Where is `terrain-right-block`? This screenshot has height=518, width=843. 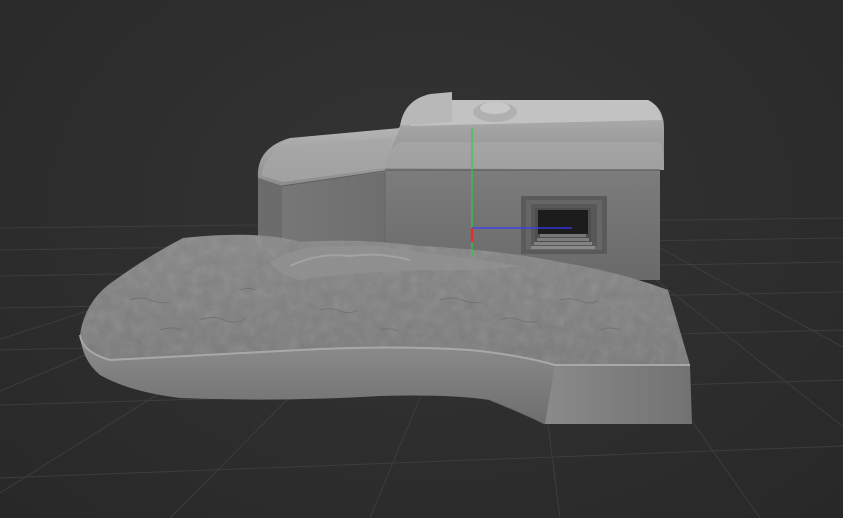
terrain-right-block is located at coordinates (618, 394).